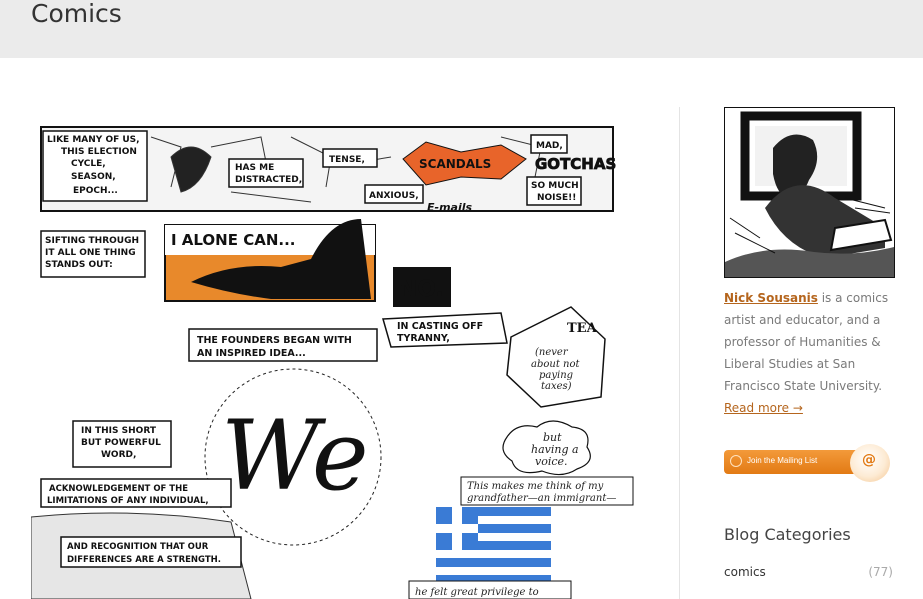 The width and height of the screenshot is (923, 599). I want to click on author-portrait, so click(809, 192).